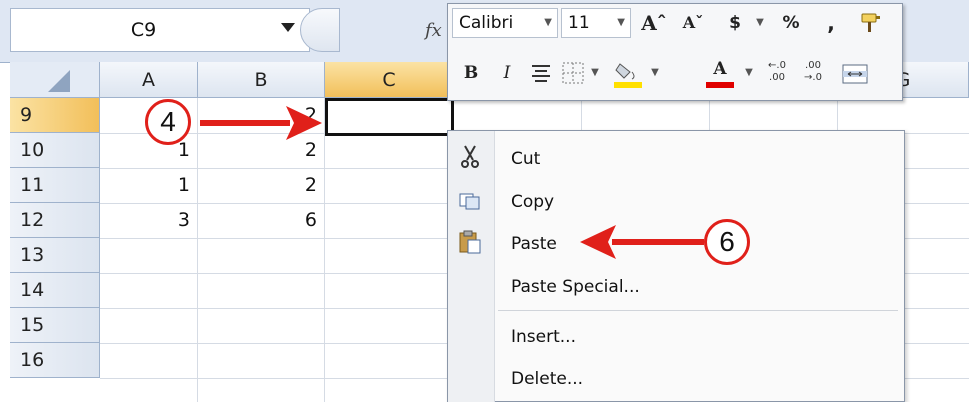 The height and width of the screenshot is (402, 969). Describe the element at coordinates (698, 310) in the screenshot. I see `menu-separator` at that location.